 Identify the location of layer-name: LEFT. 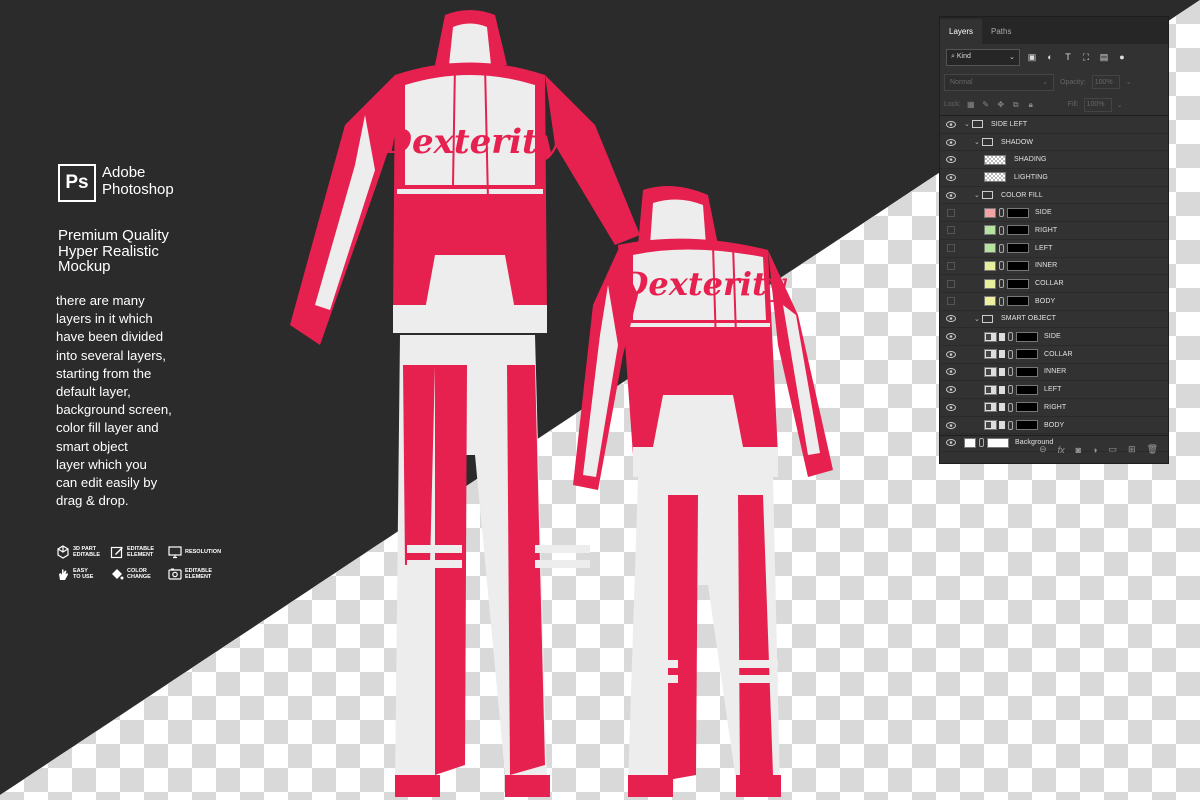
(1044, 248).